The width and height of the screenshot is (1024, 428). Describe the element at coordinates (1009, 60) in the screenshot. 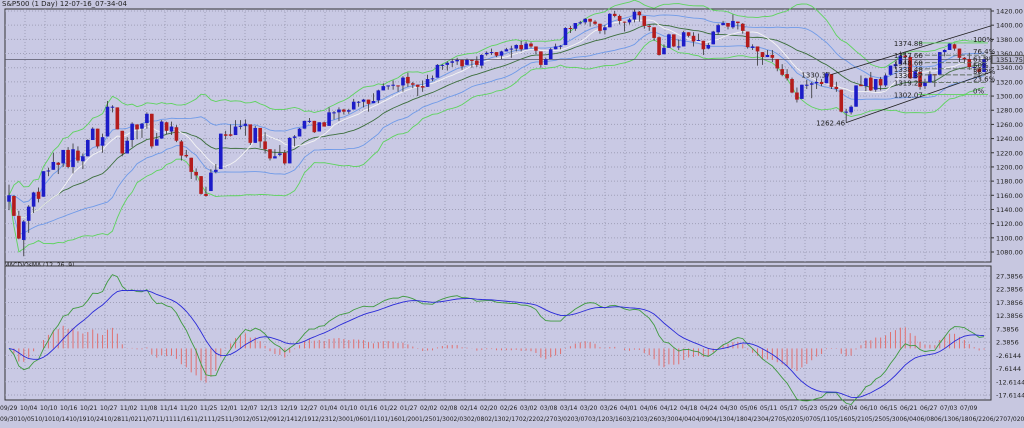

I see `current-price-label: 1351.75` at that location.